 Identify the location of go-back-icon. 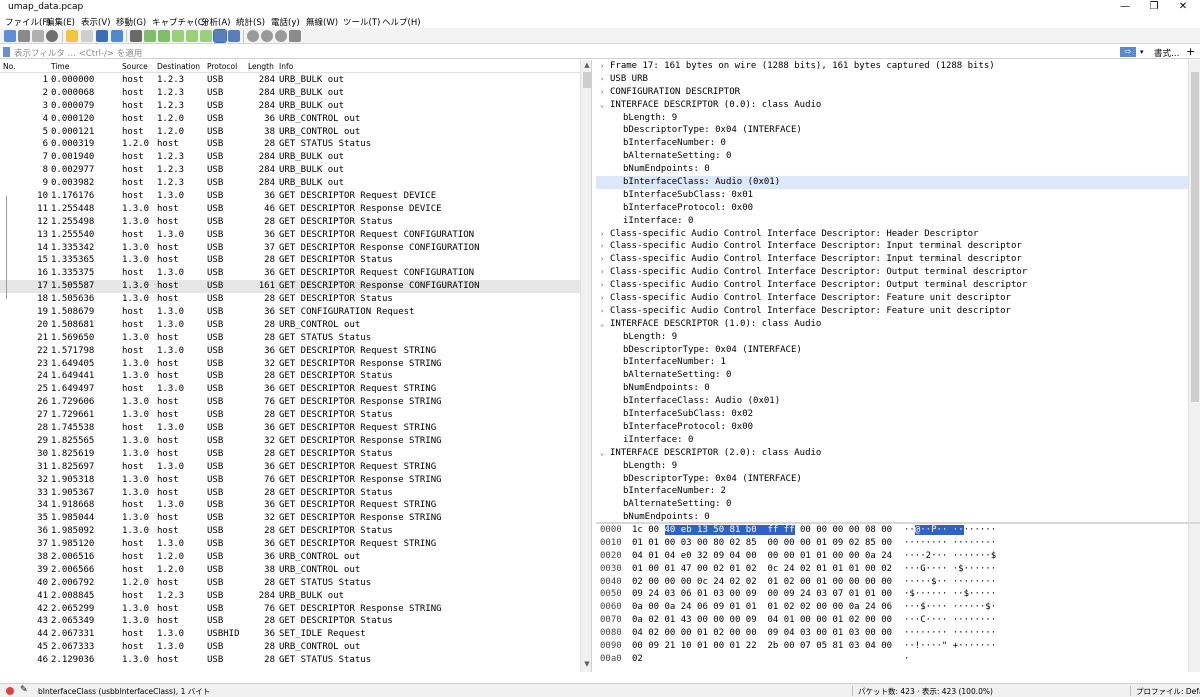
(150, 36).